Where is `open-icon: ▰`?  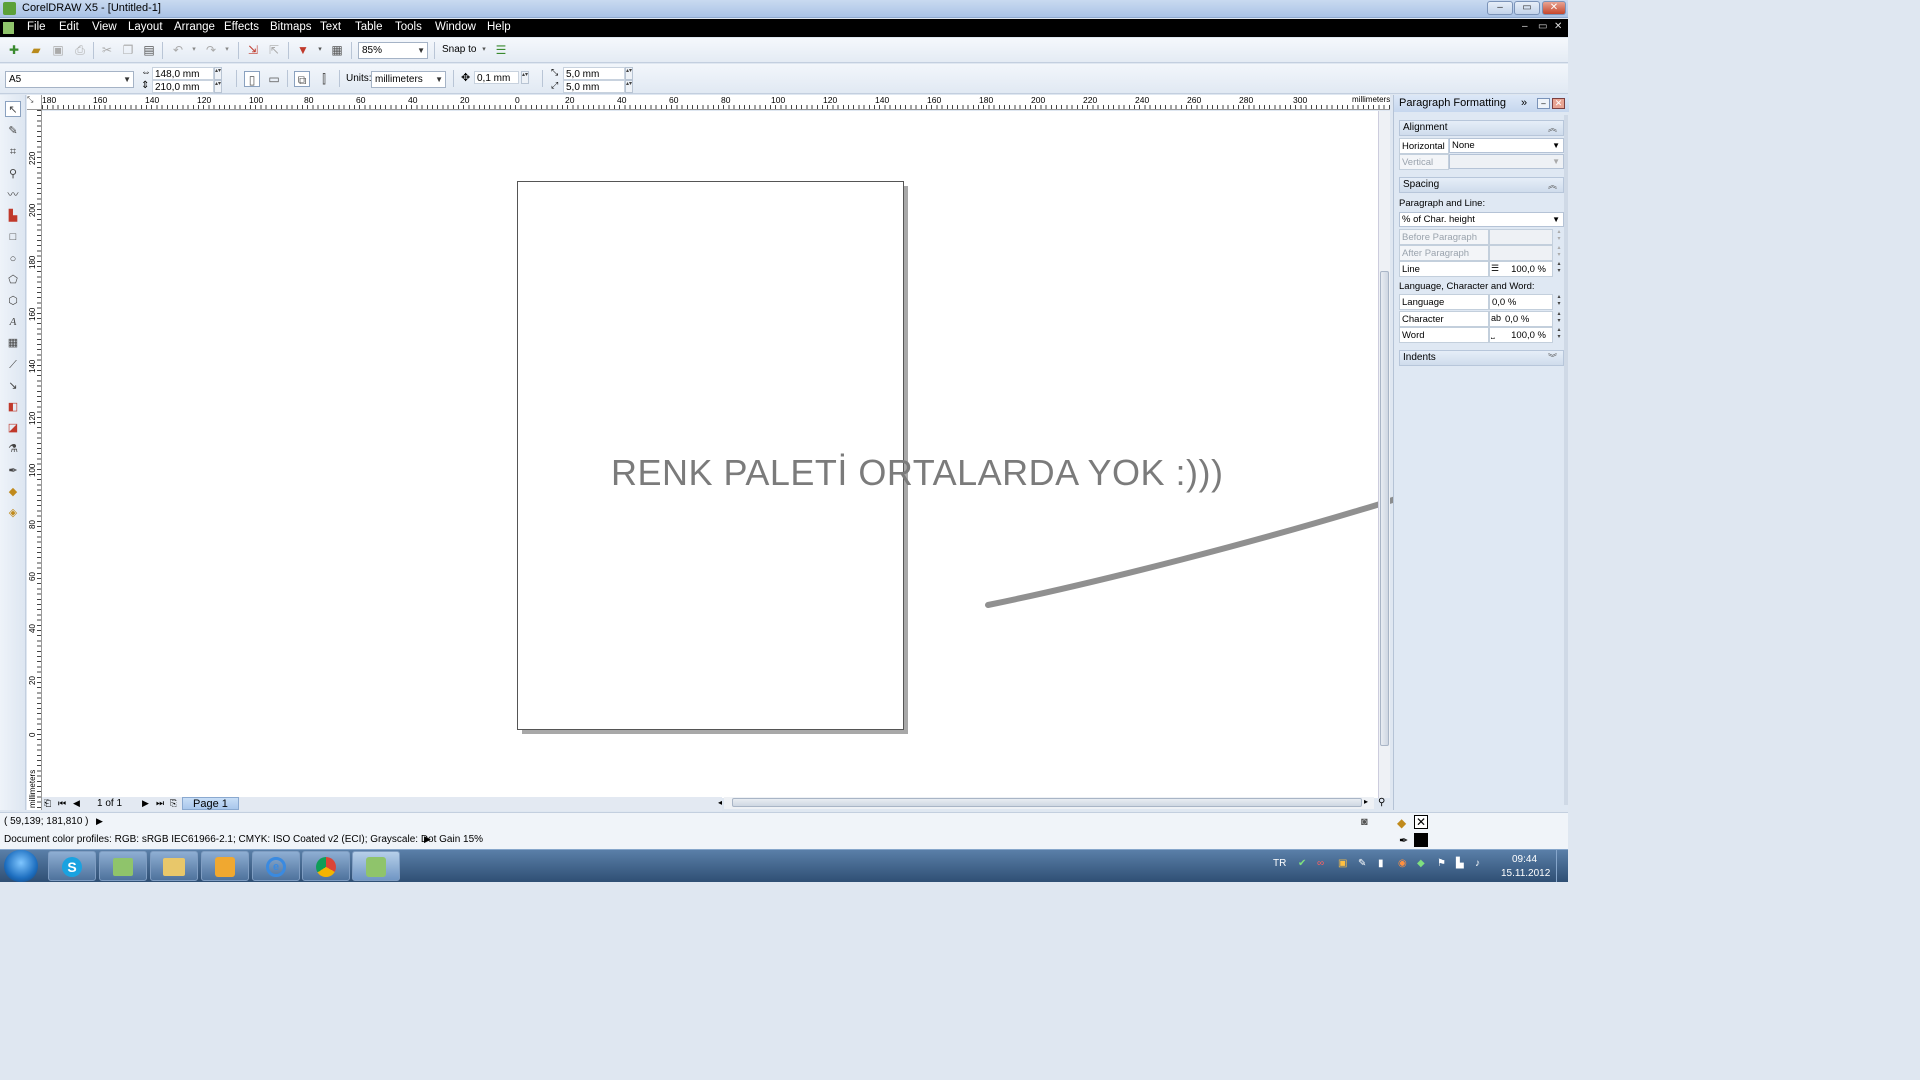
open-icon: ▰ is located at coordinates (36, 50).